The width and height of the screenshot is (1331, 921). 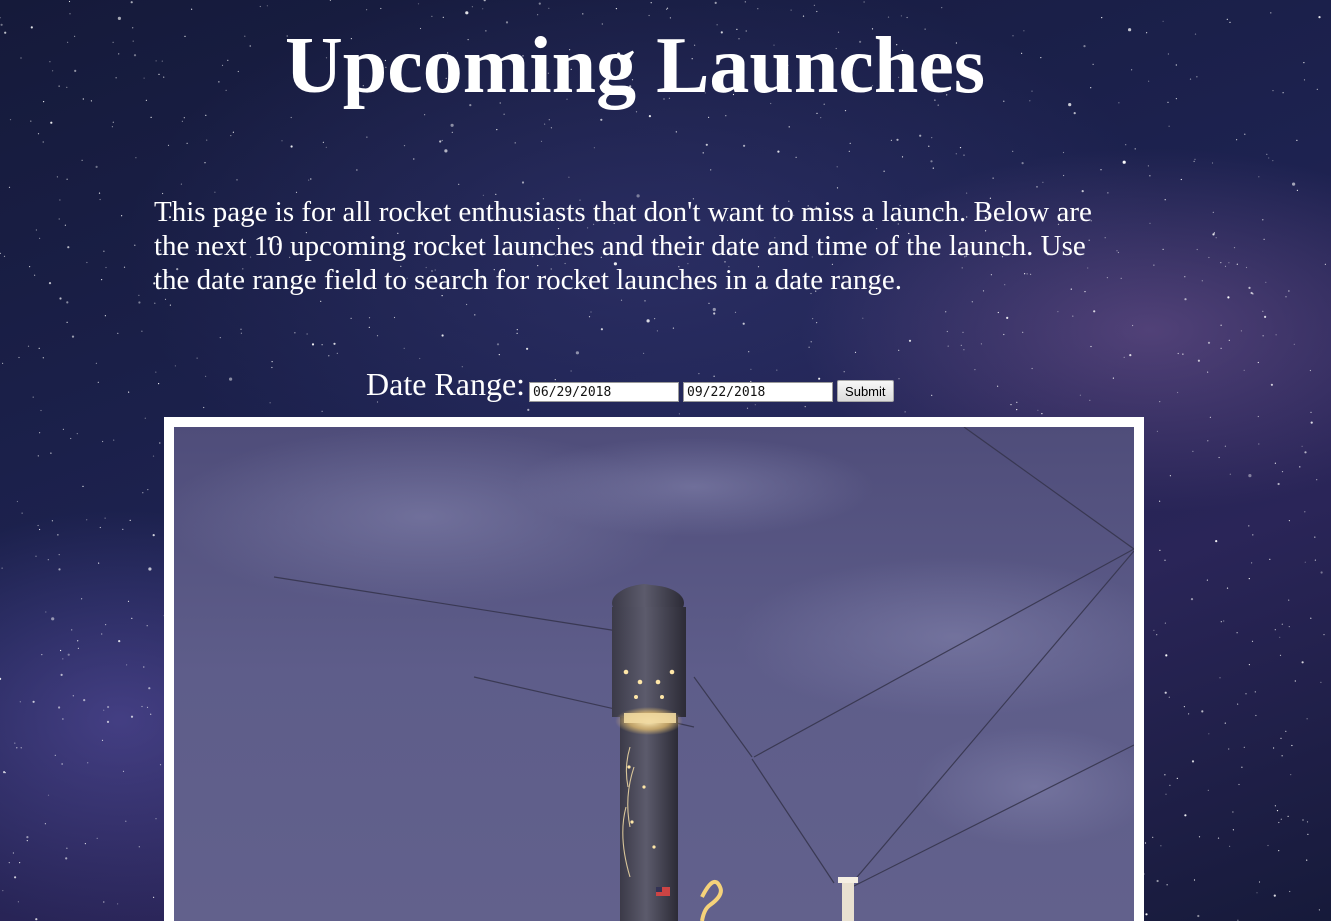 I want to click on page-title: Upcoming Launches, so click(x=635, y=66).